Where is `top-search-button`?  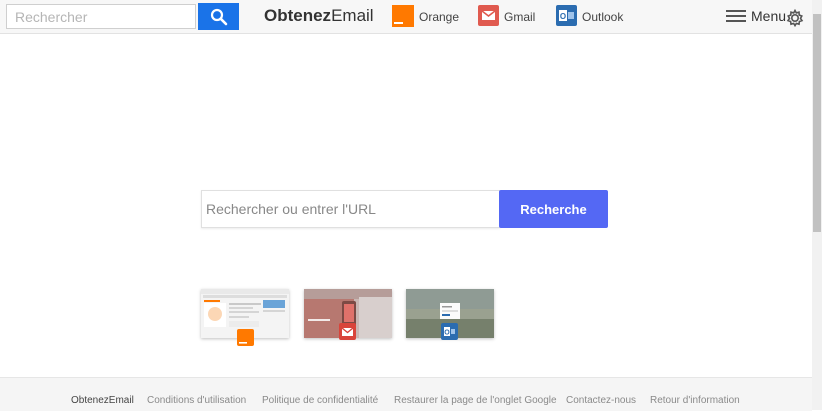 top-search-button is located at coordinates (218, 16).